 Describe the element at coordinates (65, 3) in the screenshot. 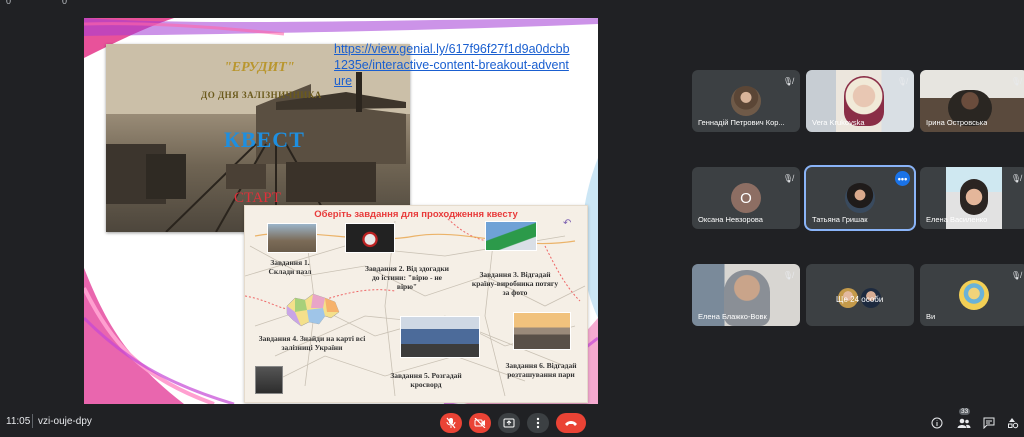

I see `top-strip-text-b: 0` at that location.